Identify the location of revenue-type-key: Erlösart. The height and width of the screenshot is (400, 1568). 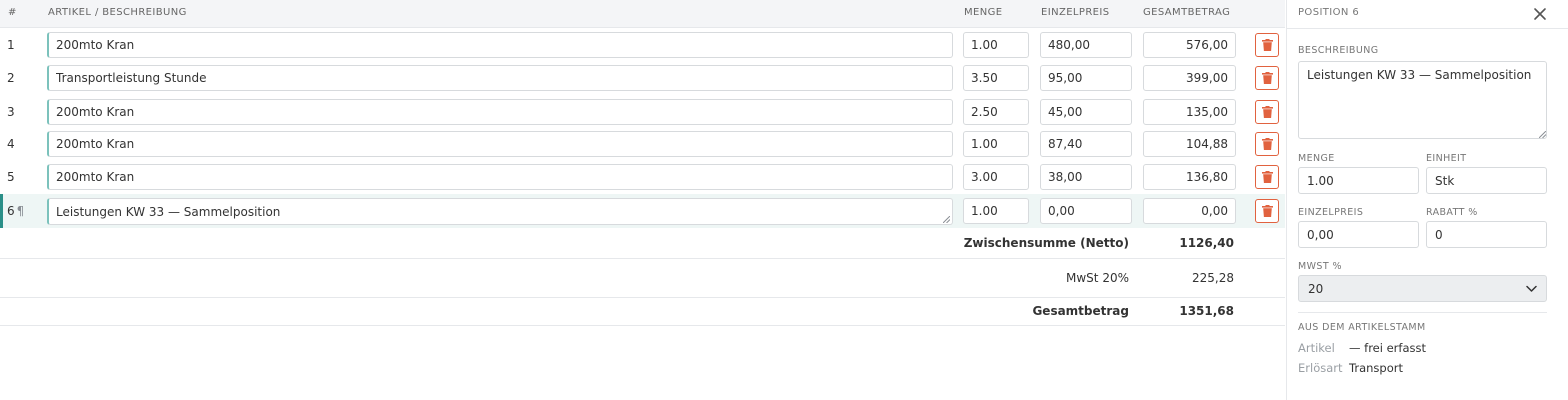
(1320, 368).